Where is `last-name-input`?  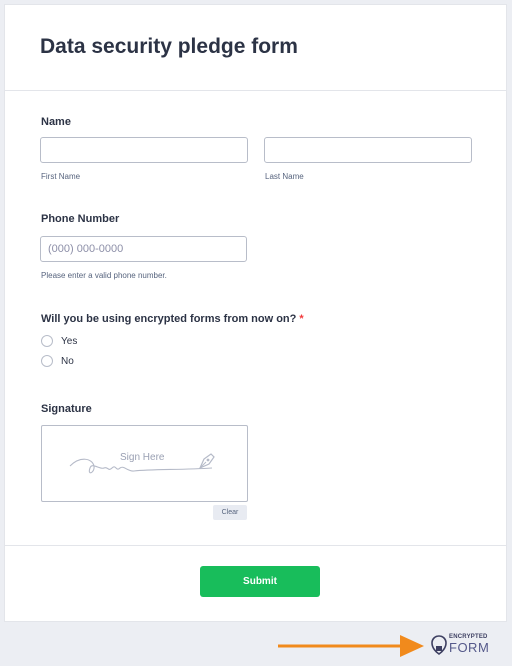
last-name-input is located at coordinates (368, 150).